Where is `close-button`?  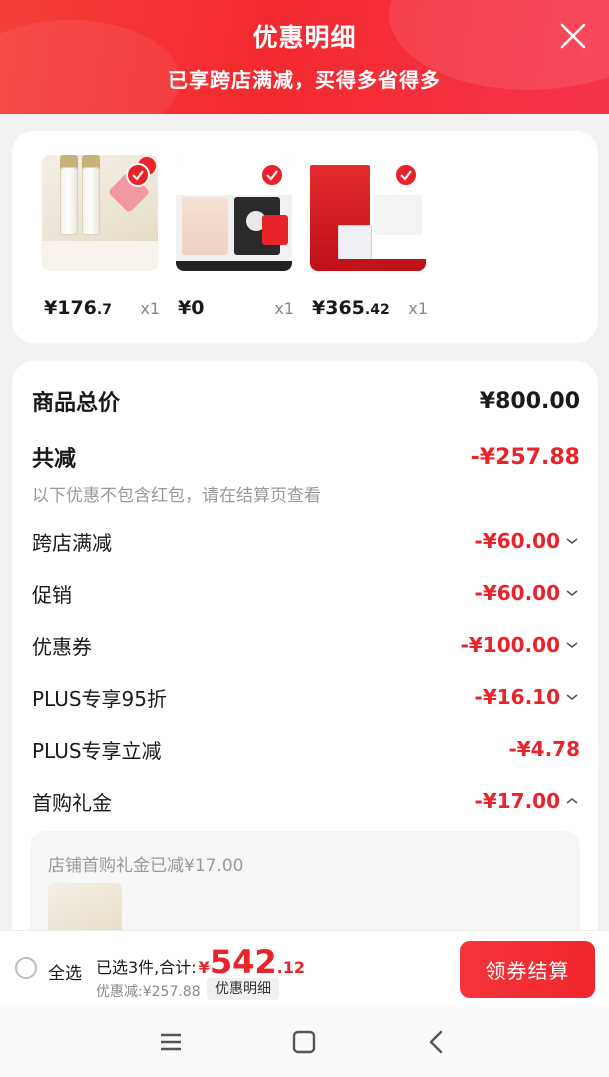 close-button is located at coordinates (573, 36).